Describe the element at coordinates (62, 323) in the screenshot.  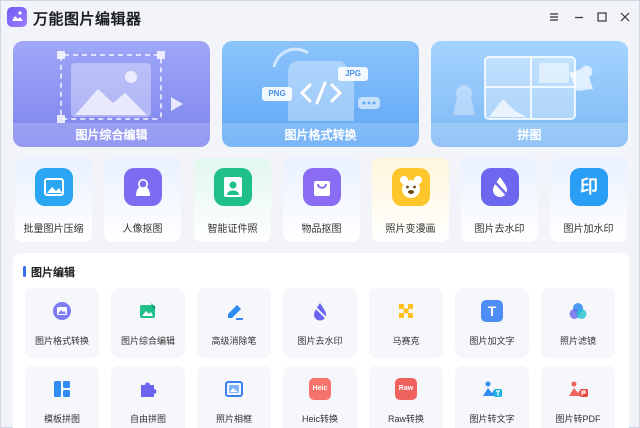
I see `tool-format-convert: 图片格式转换` at that location.